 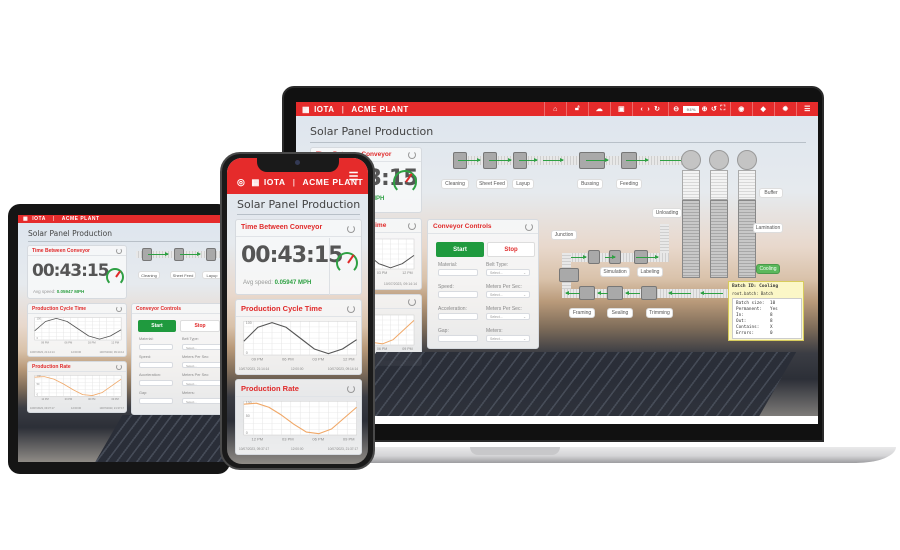 I want to click on unlock-icon: 🔓︎, so click(x=577, y=109).